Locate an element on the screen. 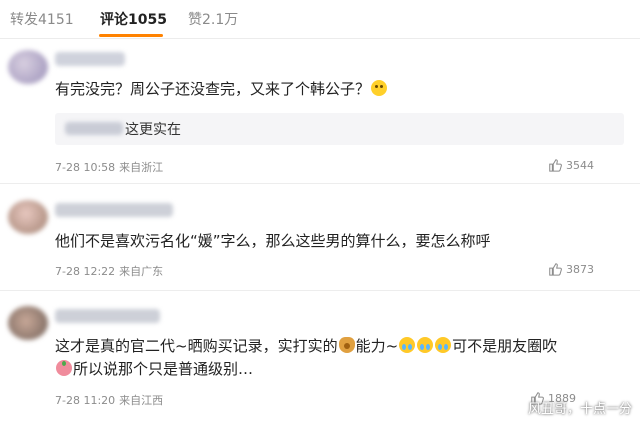 The height and width of the screenshot is (423, 640). like-button: 3873 is located at coordinates (571, 269).